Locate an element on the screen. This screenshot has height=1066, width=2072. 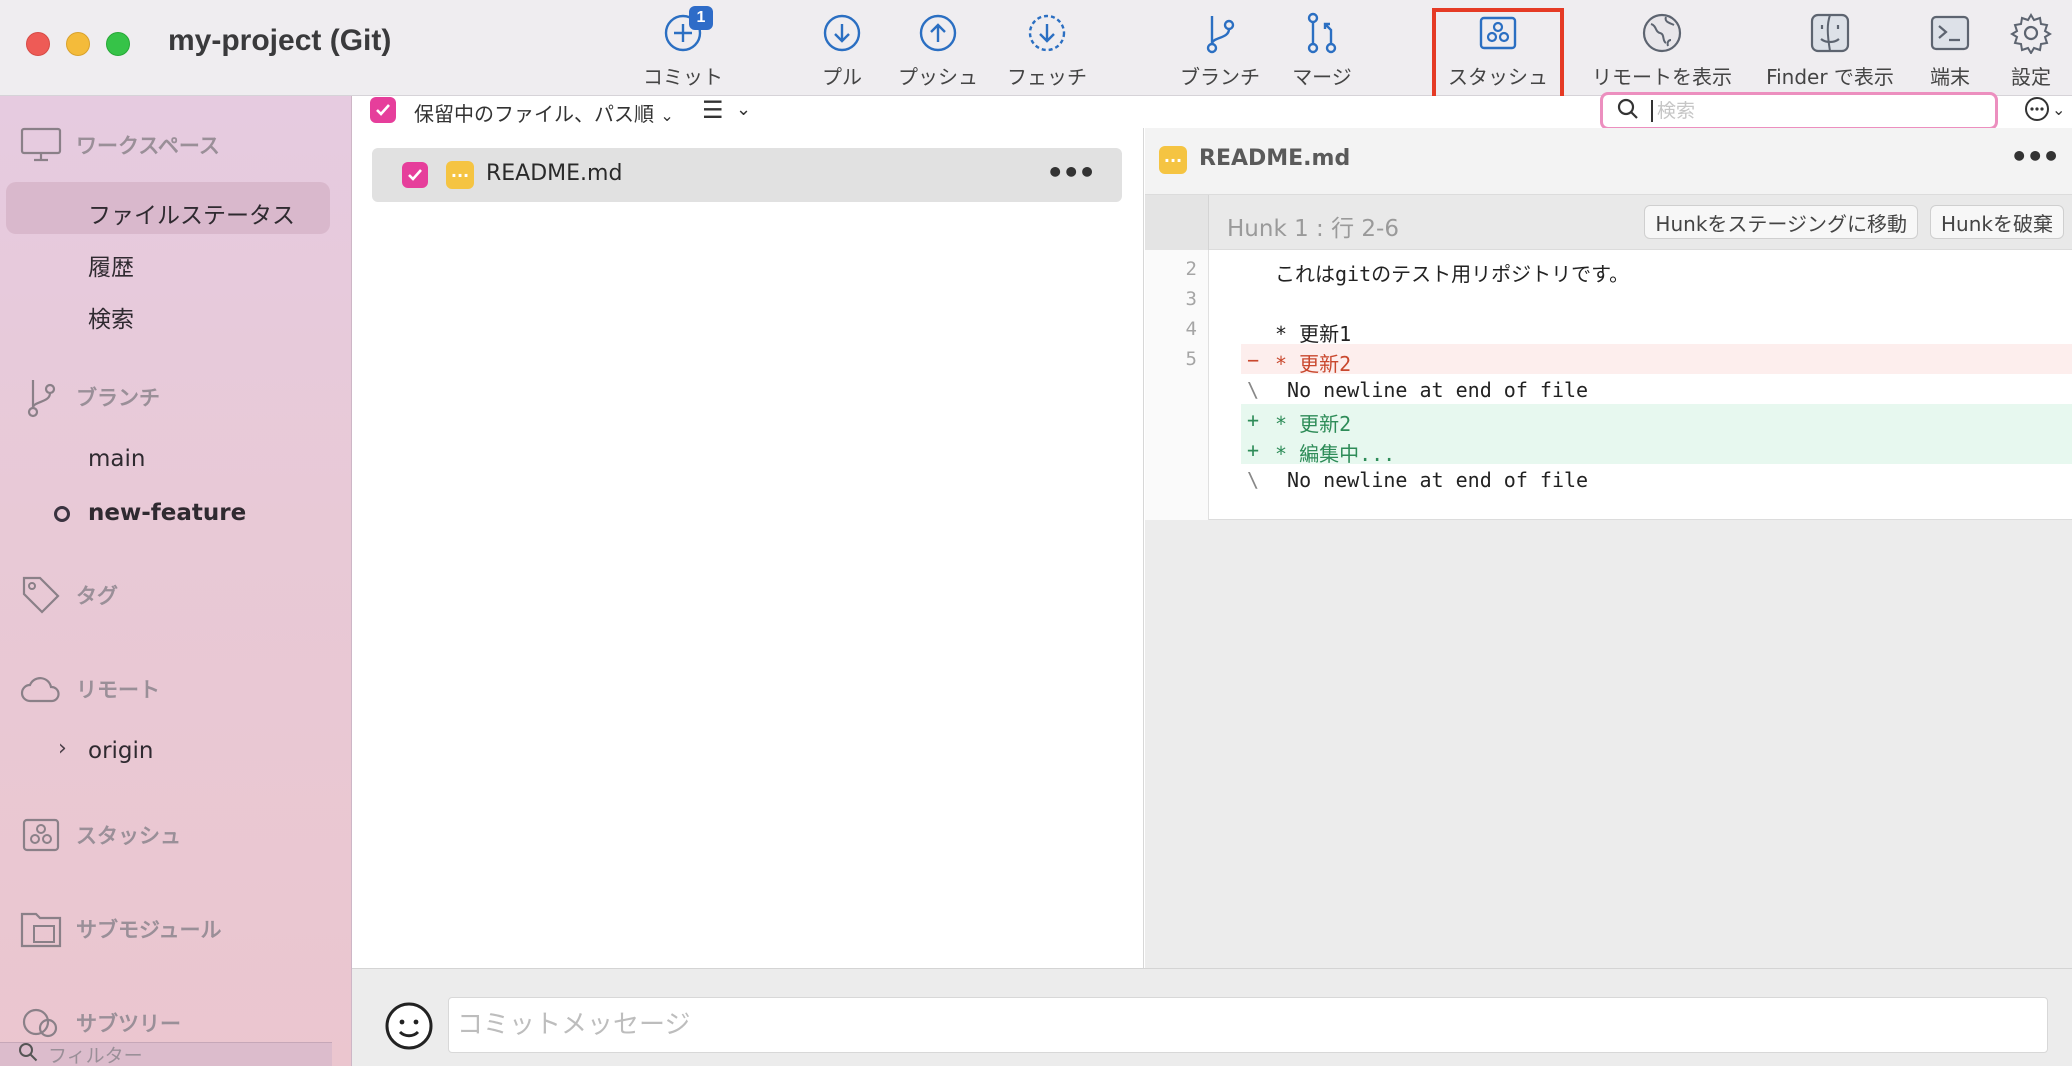
subtree-icon is located at coordinates (41, 1023).